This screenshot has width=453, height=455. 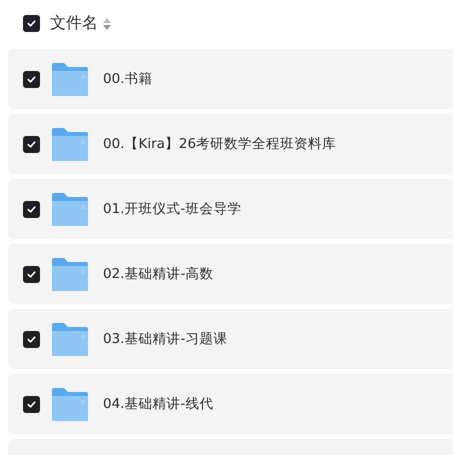 What do you see at coordinates (230, 404) in the screenshot?
I see `folder-row: 04.基础精讲-线代` at bounding box center [230, 404].